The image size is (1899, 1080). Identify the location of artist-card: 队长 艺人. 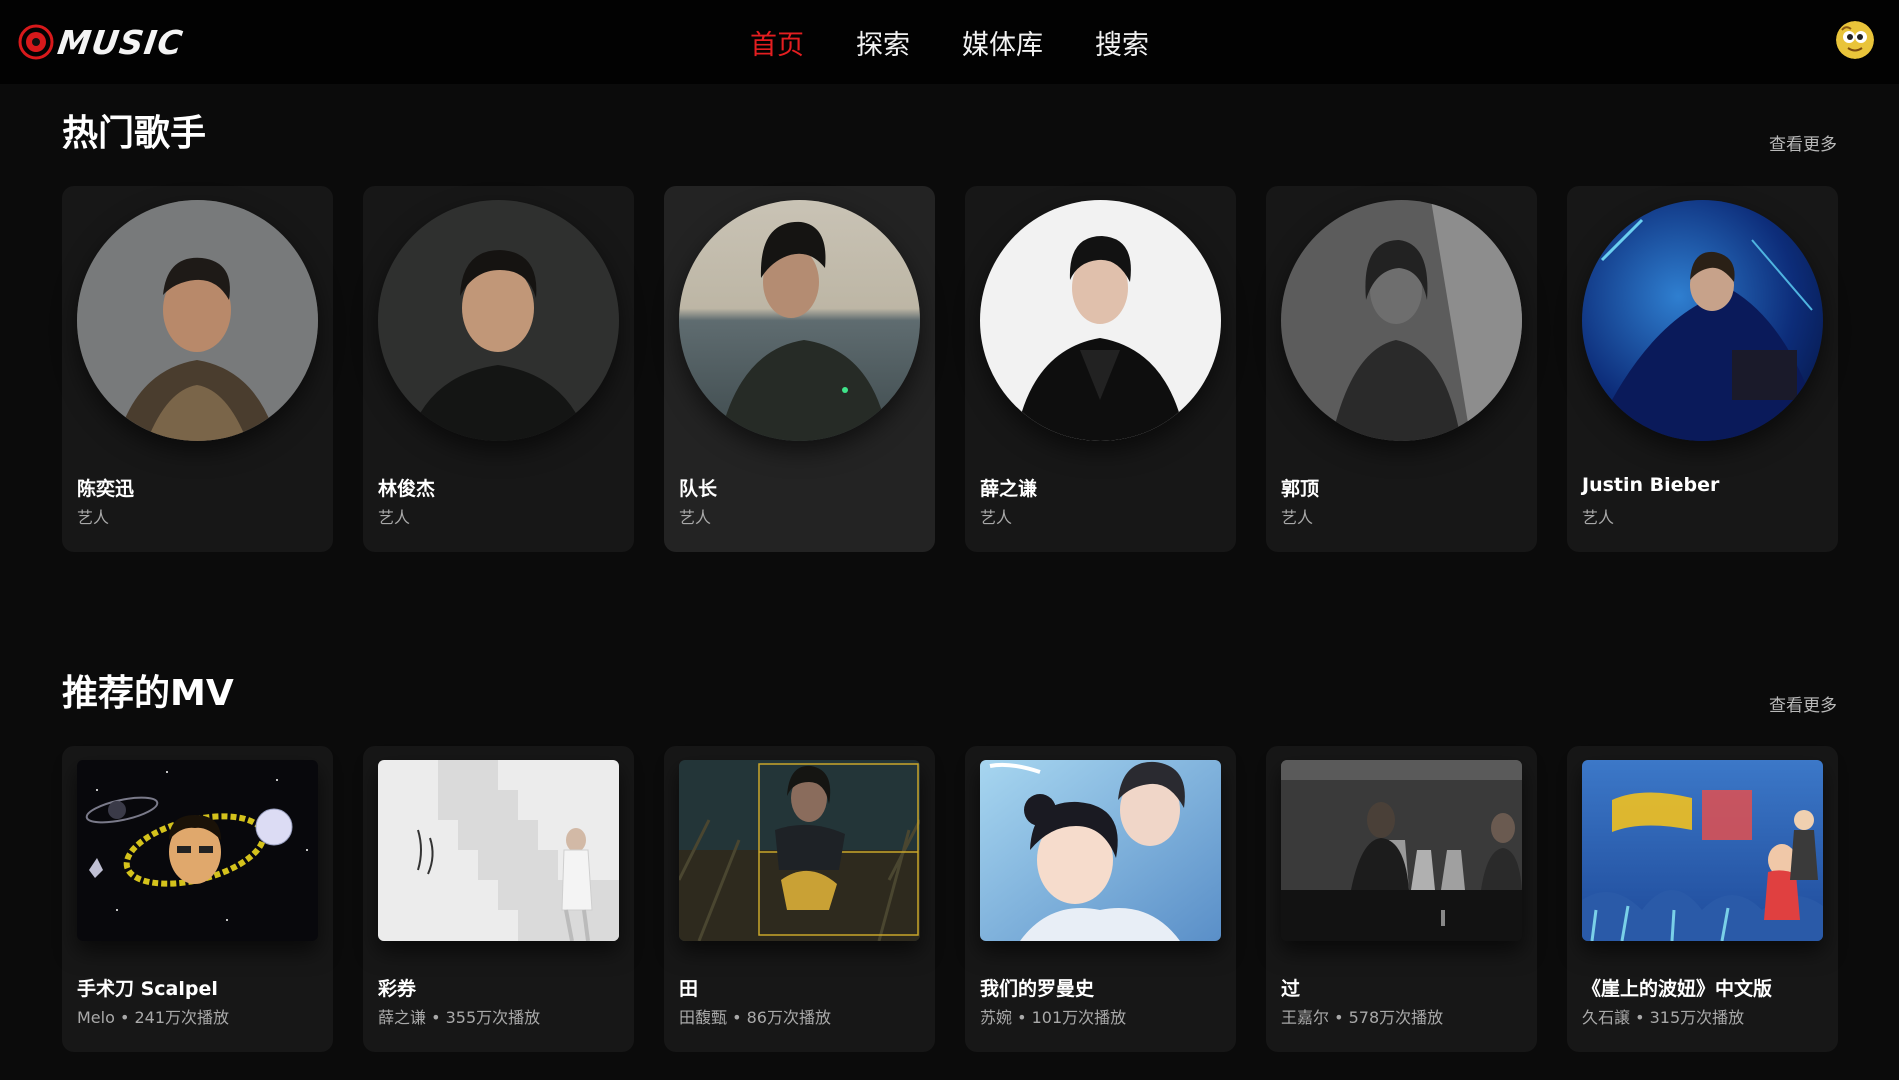
(799, 369).